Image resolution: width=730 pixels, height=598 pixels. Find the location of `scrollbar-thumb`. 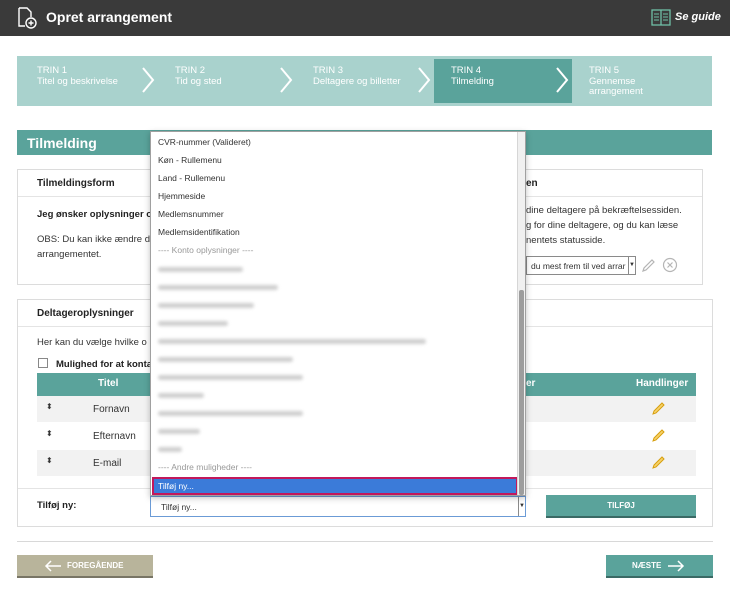

scrollbar-thumb is located at coordinates (521, 392).